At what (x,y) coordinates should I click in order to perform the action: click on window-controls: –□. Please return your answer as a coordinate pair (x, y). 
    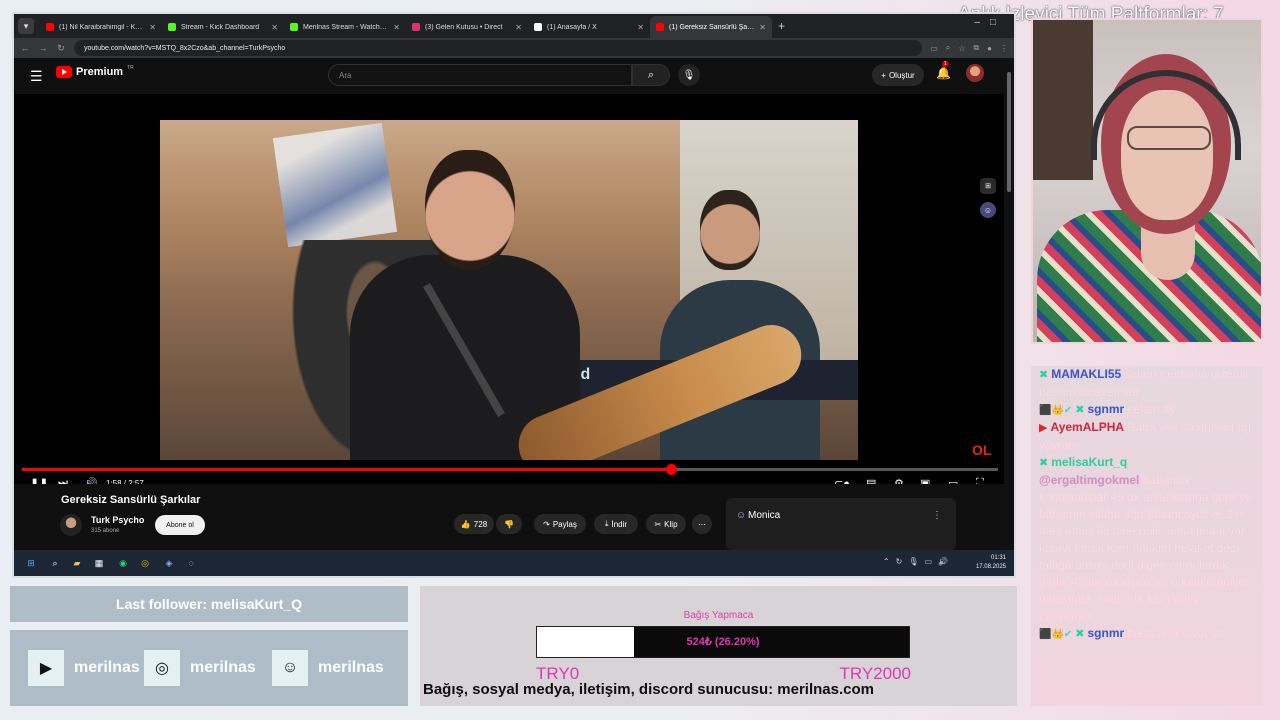
    Looking at the image, I should click on (990, 22).